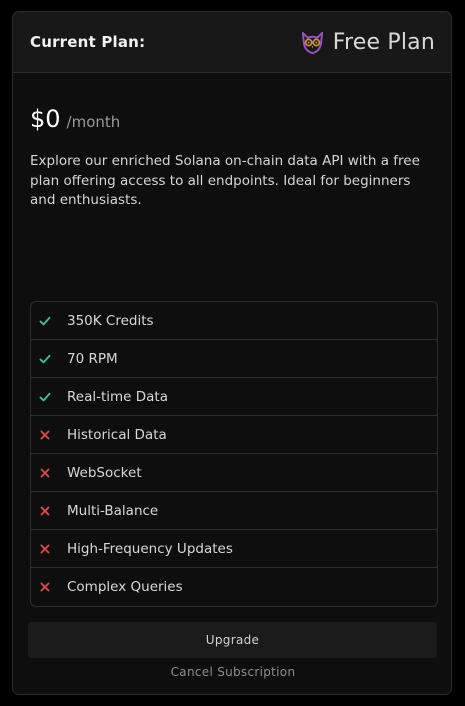 This screenshot has height=706, width=465. What do you see at coordinates (45, 119) in the screenshot?
I see `price-amount: $0` at bounding box center [45, 119].